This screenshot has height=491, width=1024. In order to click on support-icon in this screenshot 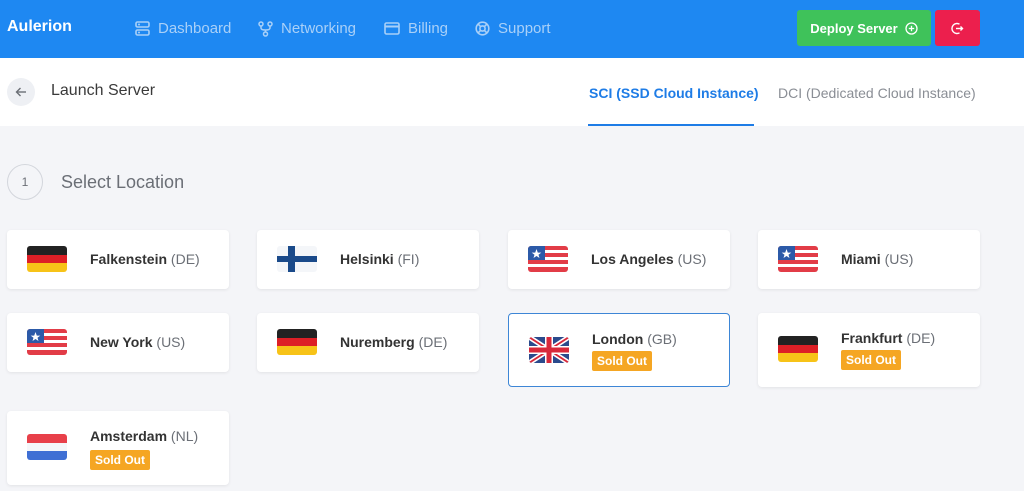, I will do `click(482, 28)`.